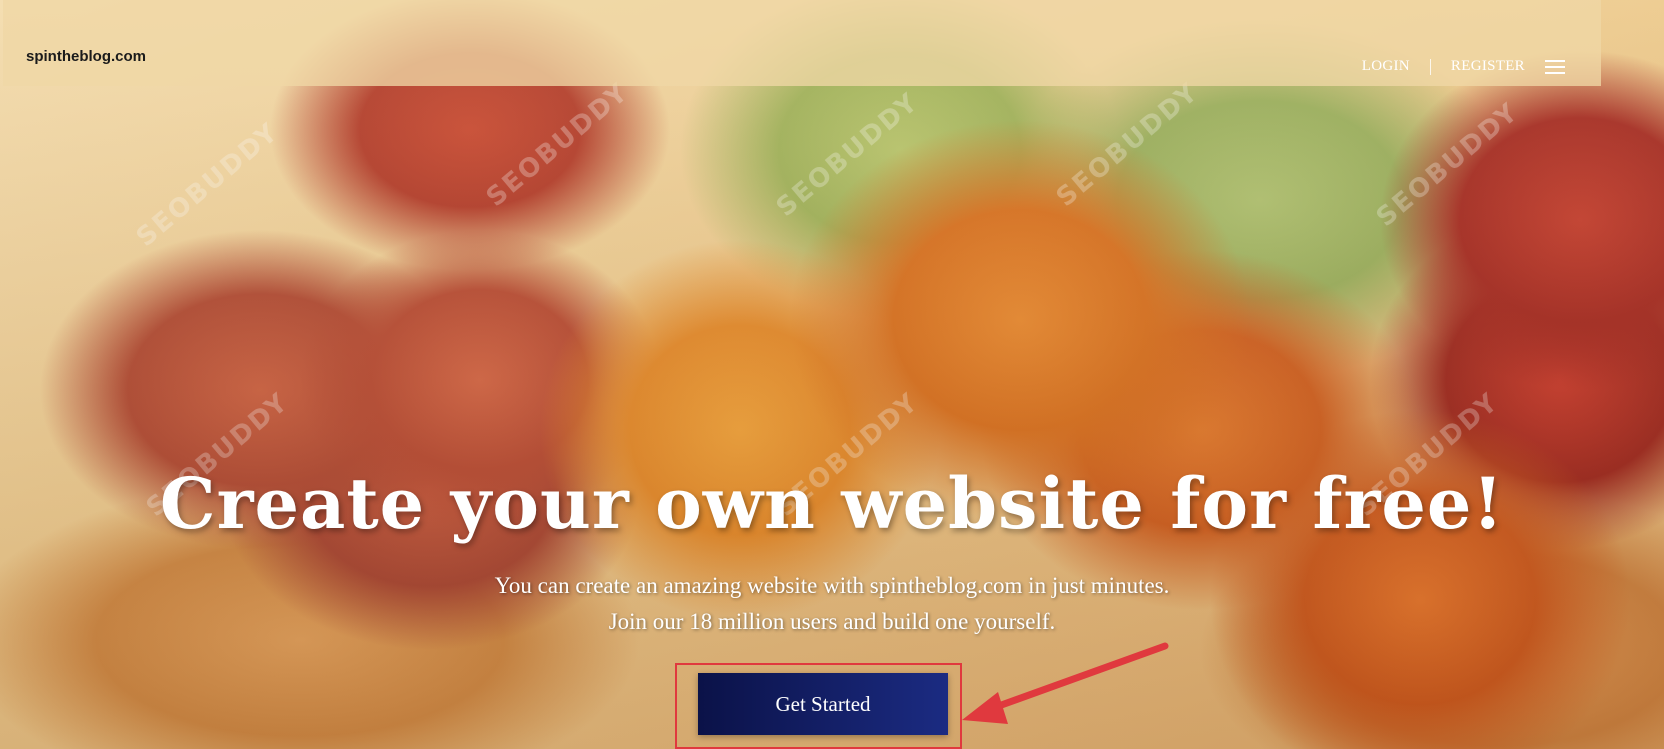 The image size is (1664, 749). What do you see at coordinates (823, 704) in the screenshot?
I see `get-started-button: Get Started` at bounding box center [823, 704].